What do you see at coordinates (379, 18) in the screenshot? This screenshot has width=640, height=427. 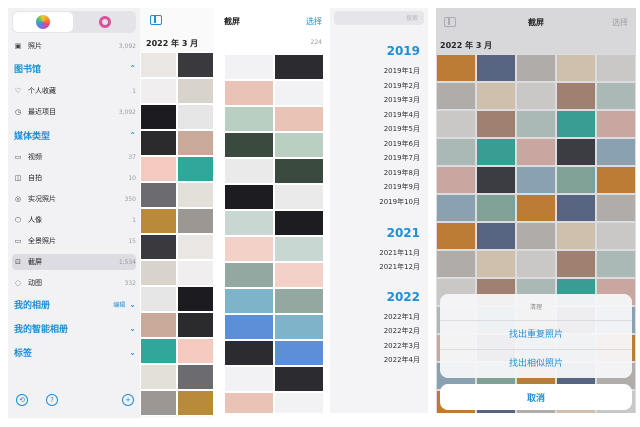 I see `search-input: 搜索` at bounding box center [379, 18].